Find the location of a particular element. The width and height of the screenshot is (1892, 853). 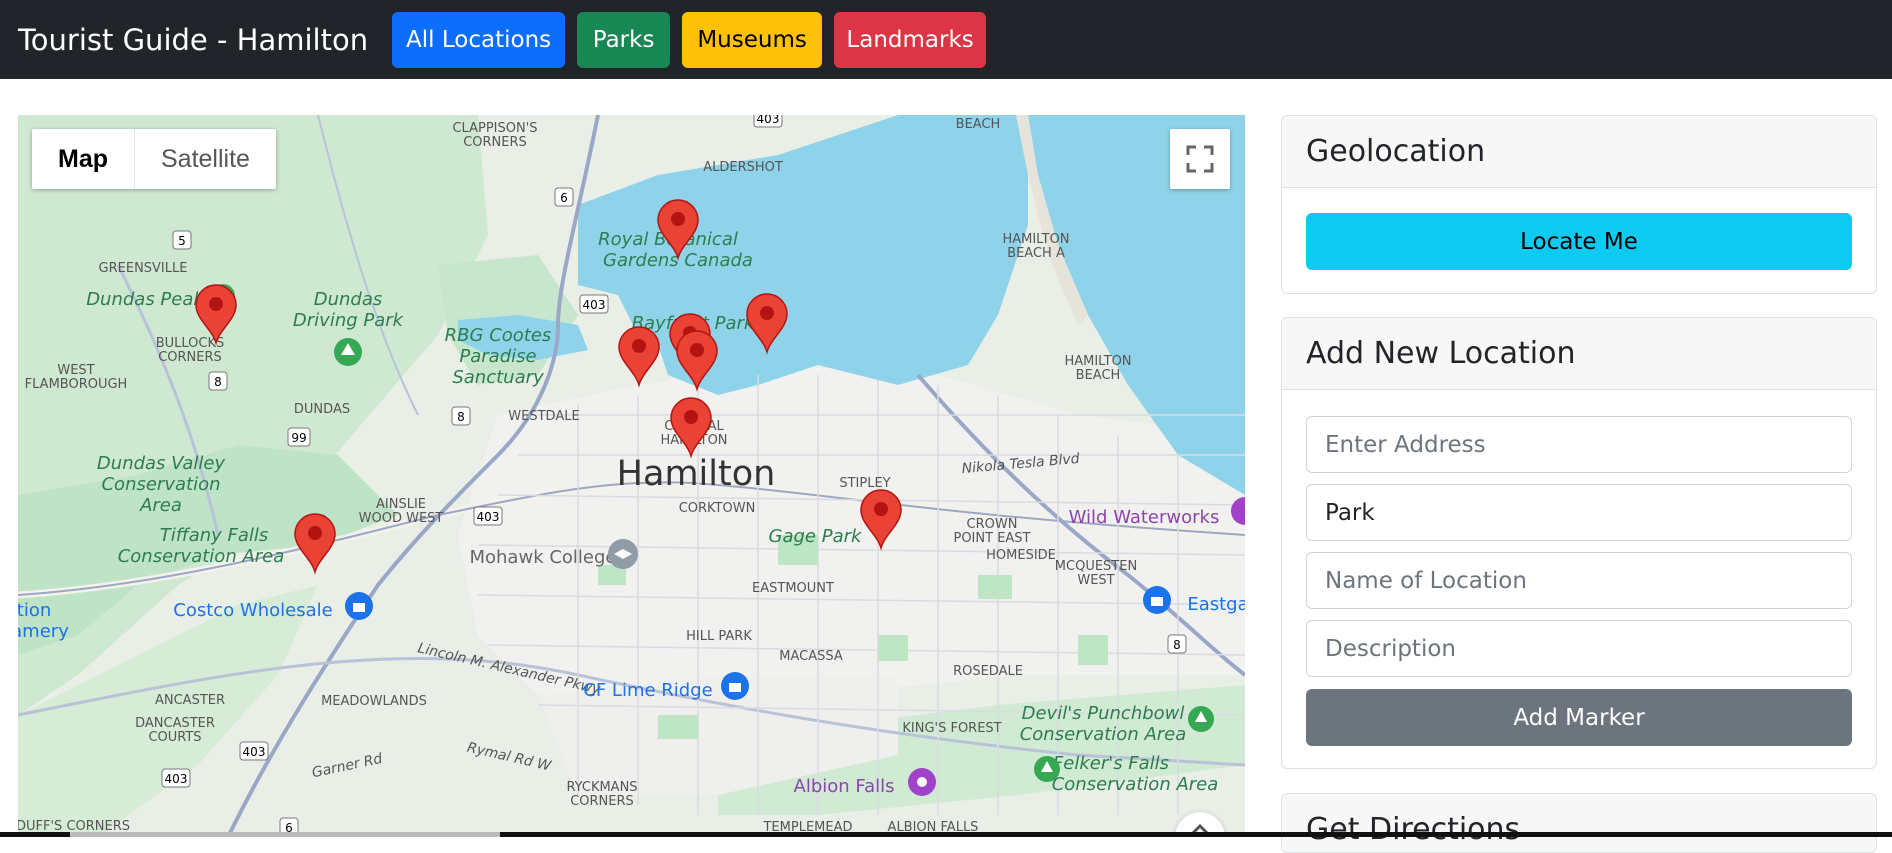

directions-title: Get Directions is located at coordinates (1579, 823).